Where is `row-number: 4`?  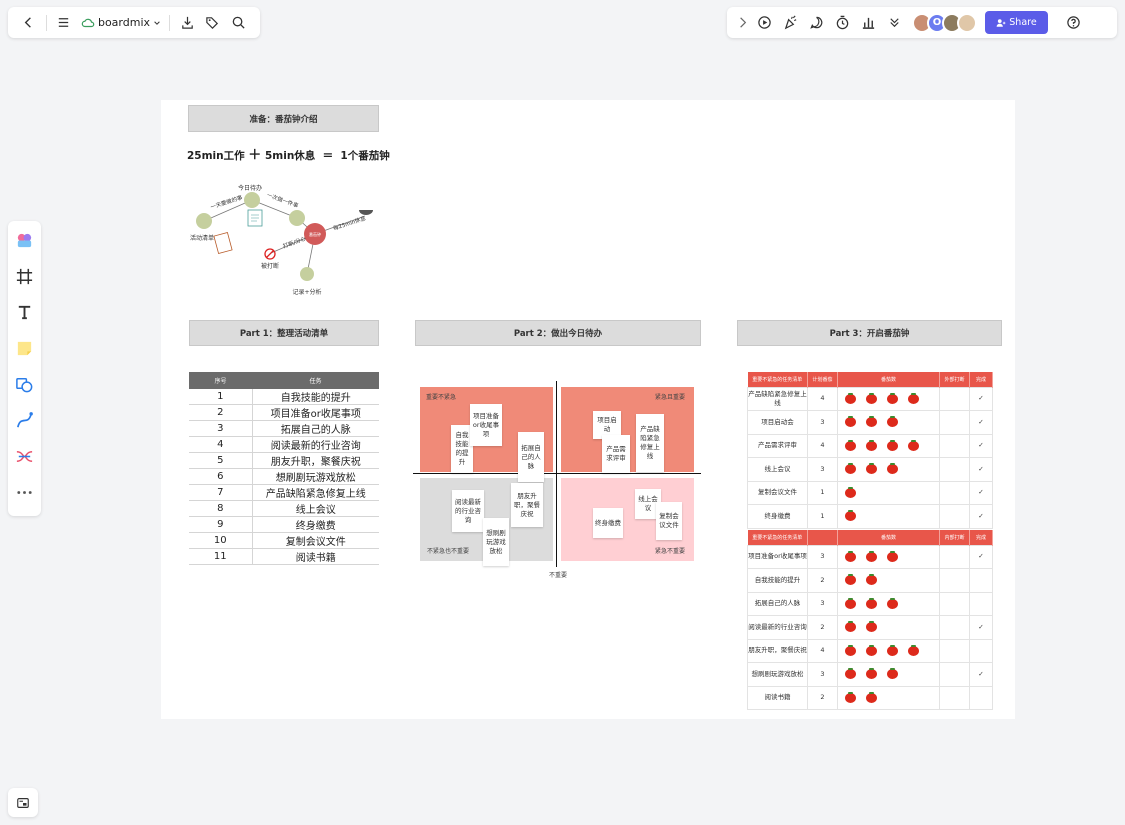 row-number: 4 is located at coordinates (221, 445).